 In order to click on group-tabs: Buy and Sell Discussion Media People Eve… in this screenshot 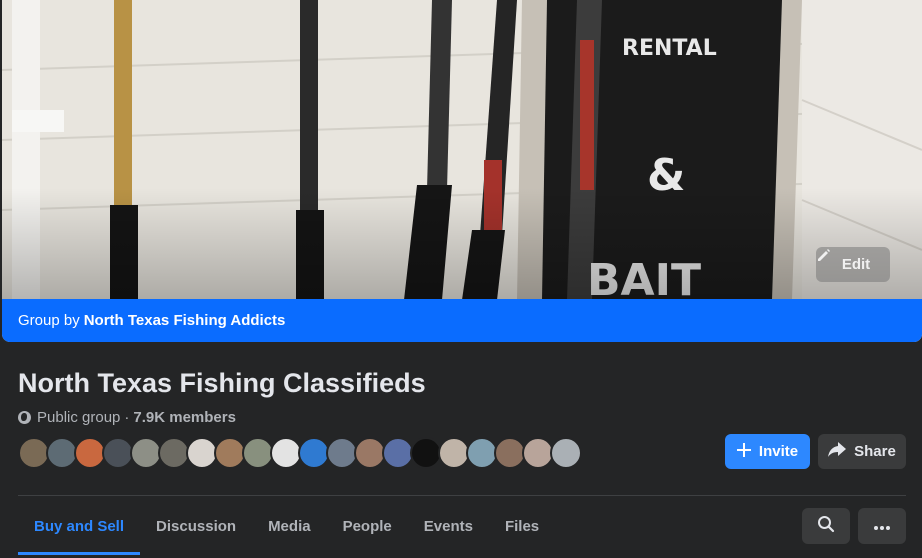, I will do `click(286, 526)`.